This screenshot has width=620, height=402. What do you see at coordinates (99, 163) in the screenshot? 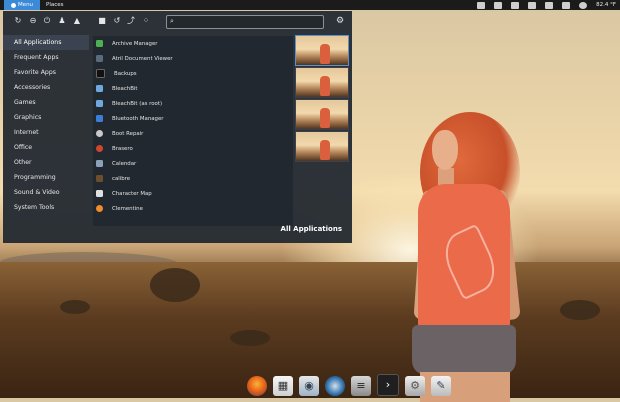
I see `calendar-icon` at bounding box center [99, 163].